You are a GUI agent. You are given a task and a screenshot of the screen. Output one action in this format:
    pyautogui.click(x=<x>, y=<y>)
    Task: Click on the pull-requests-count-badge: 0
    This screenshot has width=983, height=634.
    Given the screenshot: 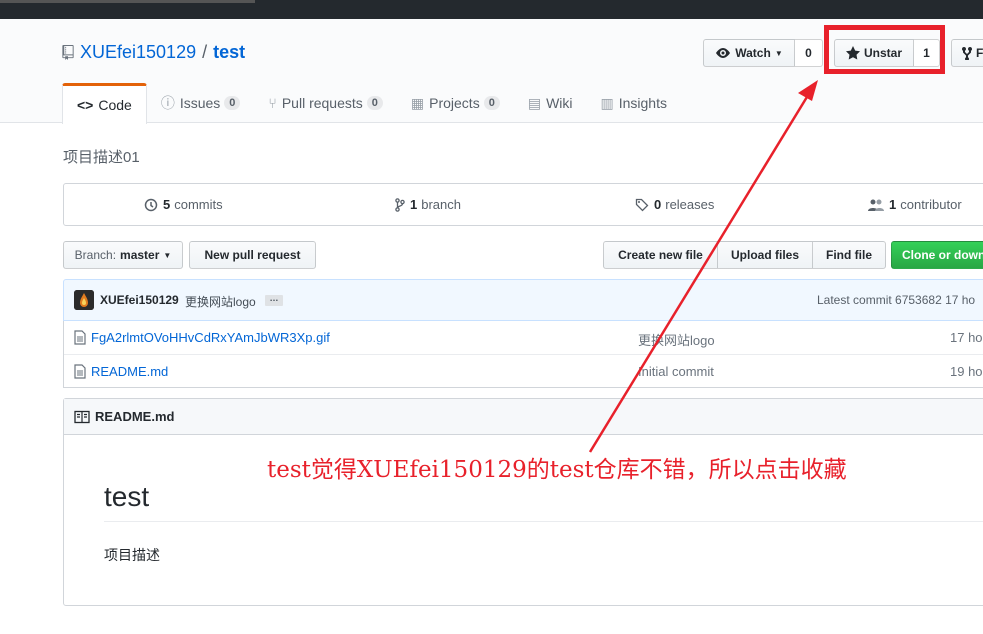 What is the action you would take?
    pyautogui.click(x=374, y=103)
    